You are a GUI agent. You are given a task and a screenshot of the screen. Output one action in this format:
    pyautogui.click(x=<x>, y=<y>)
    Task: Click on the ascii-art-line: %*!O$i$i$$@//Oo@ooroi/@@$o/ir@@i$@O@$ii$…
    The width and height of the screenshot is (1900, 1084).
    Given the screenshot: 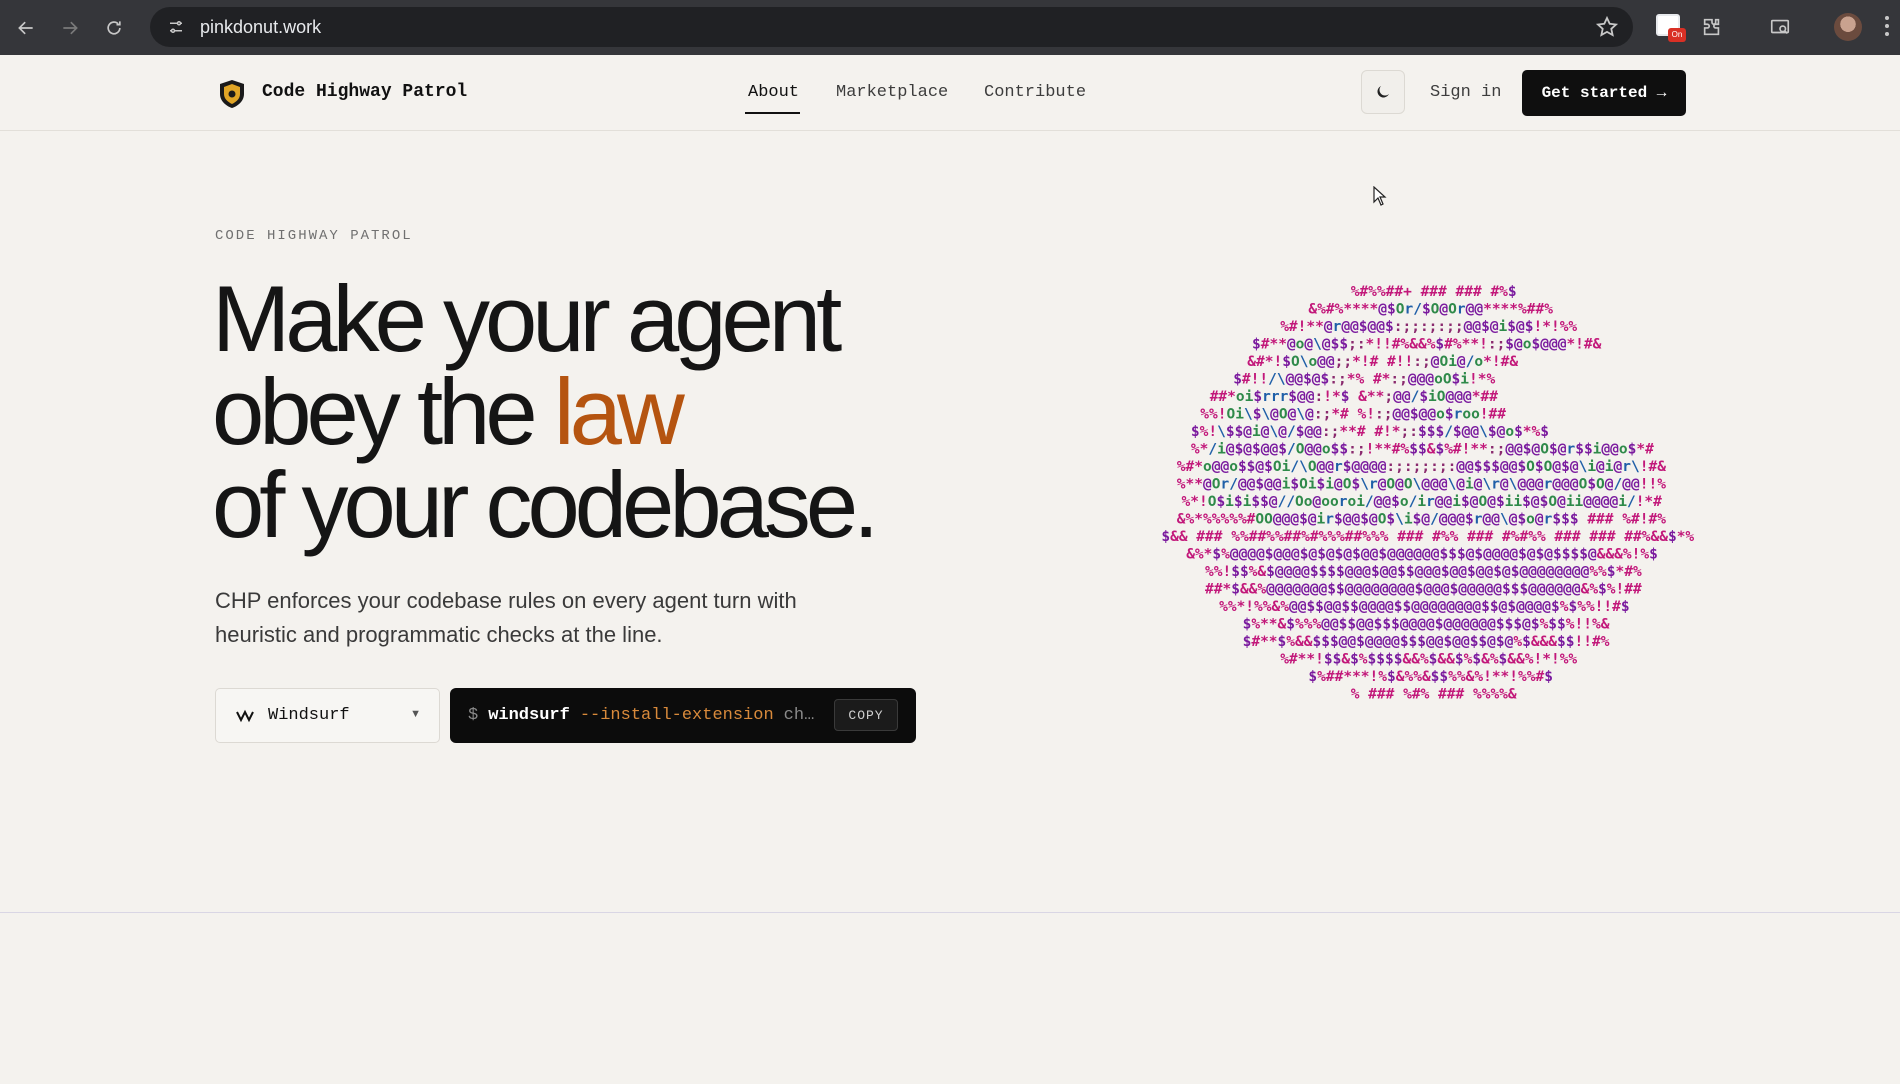 What is the action you would take?
    pyautogui.click(x=1422, y=502)
    